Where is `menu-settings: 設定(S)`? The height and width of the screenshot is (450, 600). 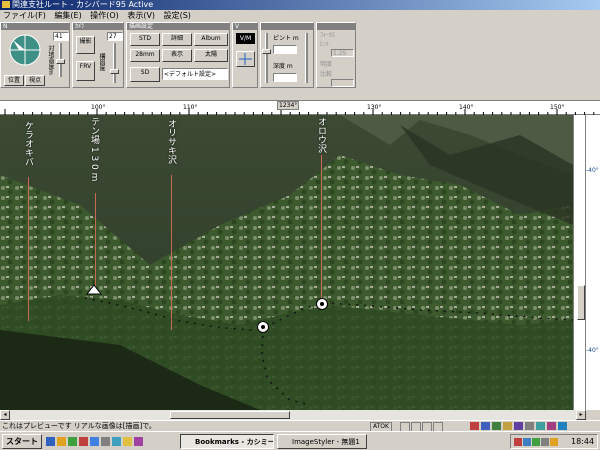
menu-settings: 設定(S) is located at coordinates (177, 15).